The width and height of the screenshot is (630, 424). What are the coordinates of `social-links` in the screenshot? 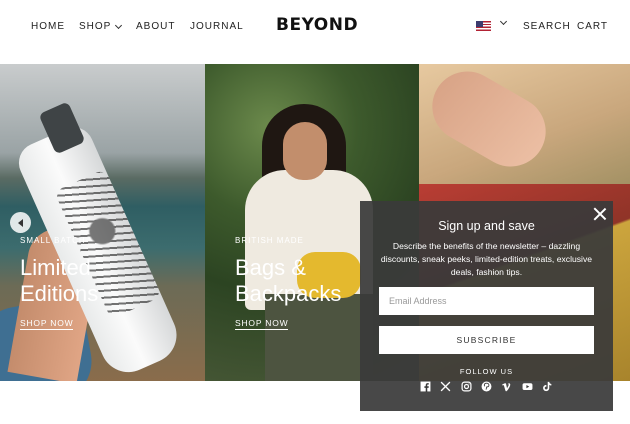 It's located at (486, 386).